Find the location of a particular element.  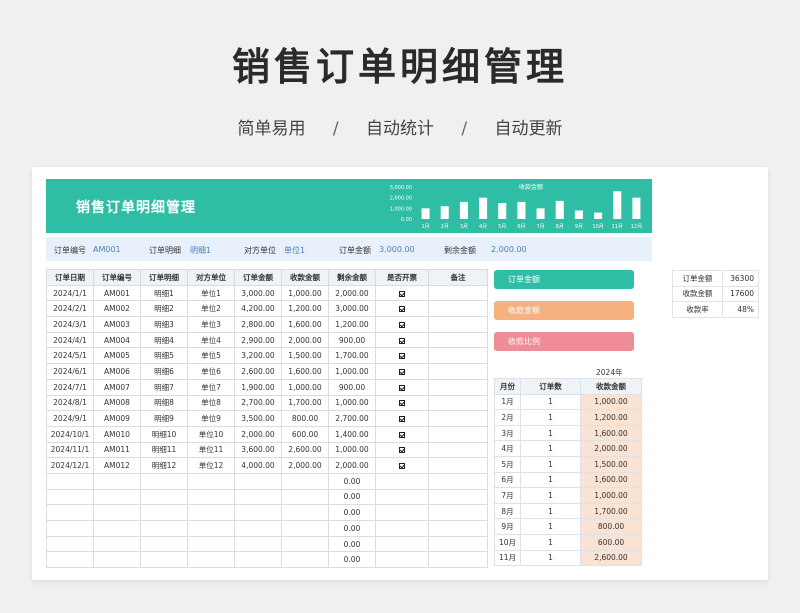

column-header: 是否开票 is located at coordinates (402, 277).